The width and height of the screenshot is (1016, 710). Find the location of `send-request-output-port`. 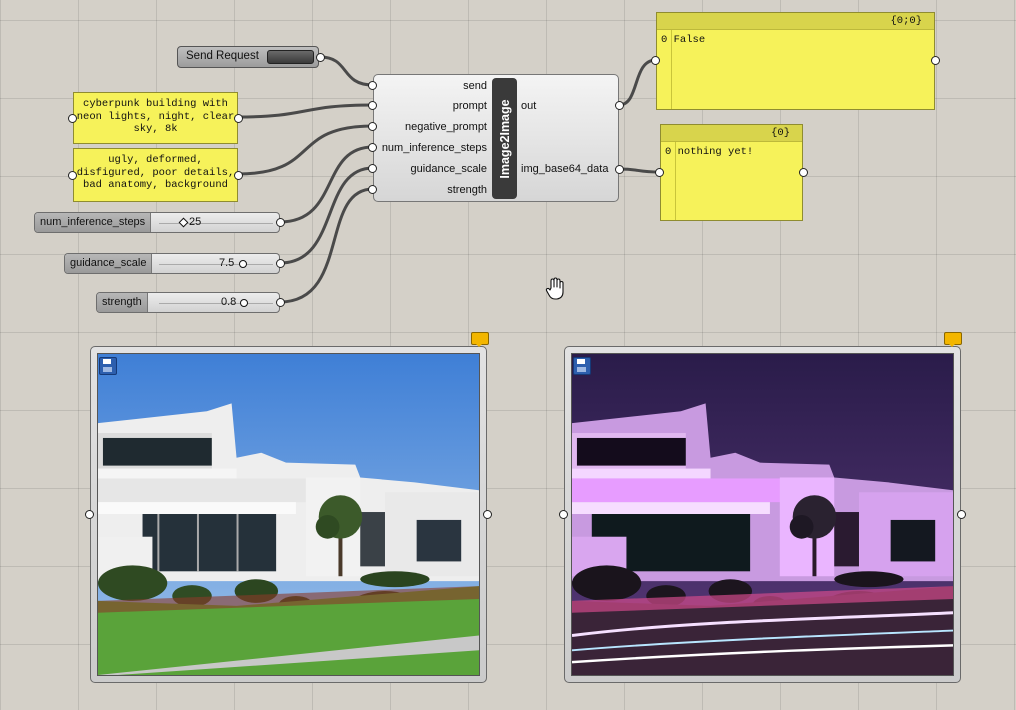

send-request-output-port is located at coordinates (320, 57).